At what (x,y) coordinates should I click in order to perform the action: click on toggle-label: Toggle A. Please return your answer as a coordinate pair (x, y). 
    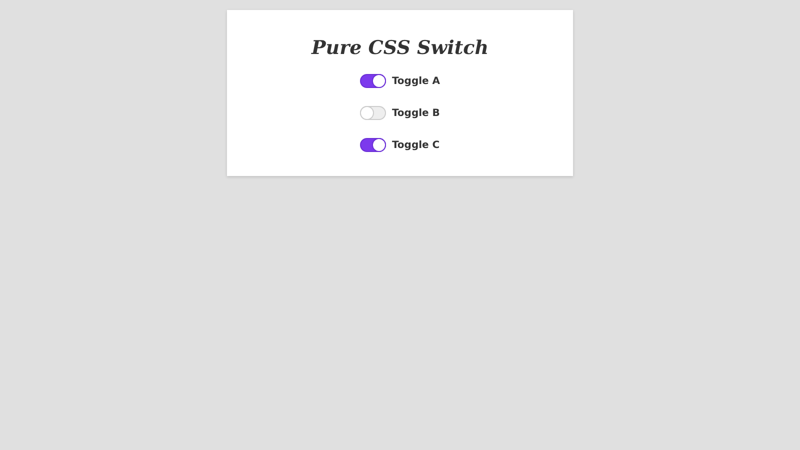
    Looking at the image, I should click on (416, 81).